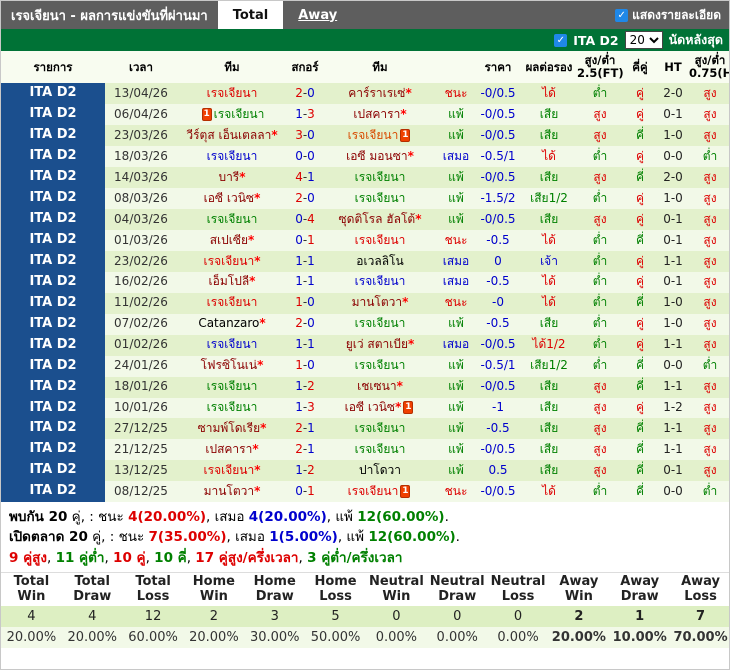 This screenshot has width=730, height=670. What do you see at coordinates (380, 324) in the screenshot?
I see `away-team-cell: เรจเจียนา` at bounding box center [380, 324].